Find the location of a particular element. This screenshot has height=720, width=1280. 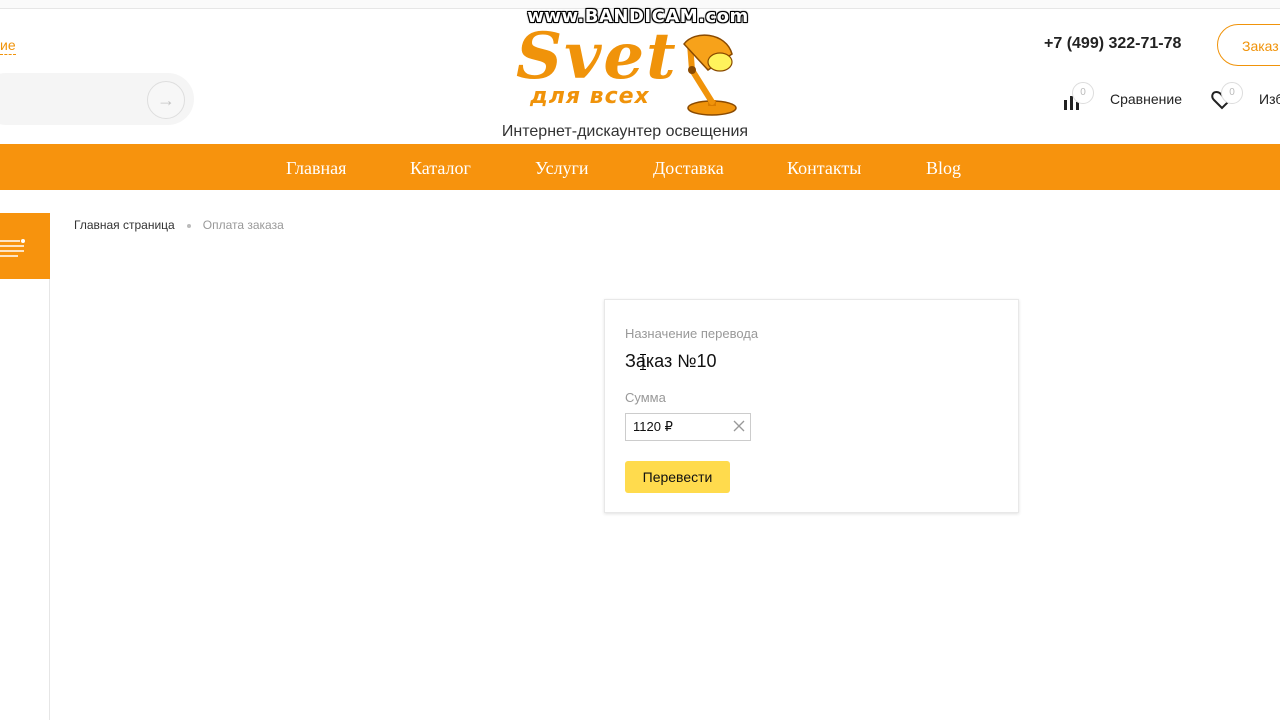

compare-count-badge: 0 is located at coordinates (1083, 93).